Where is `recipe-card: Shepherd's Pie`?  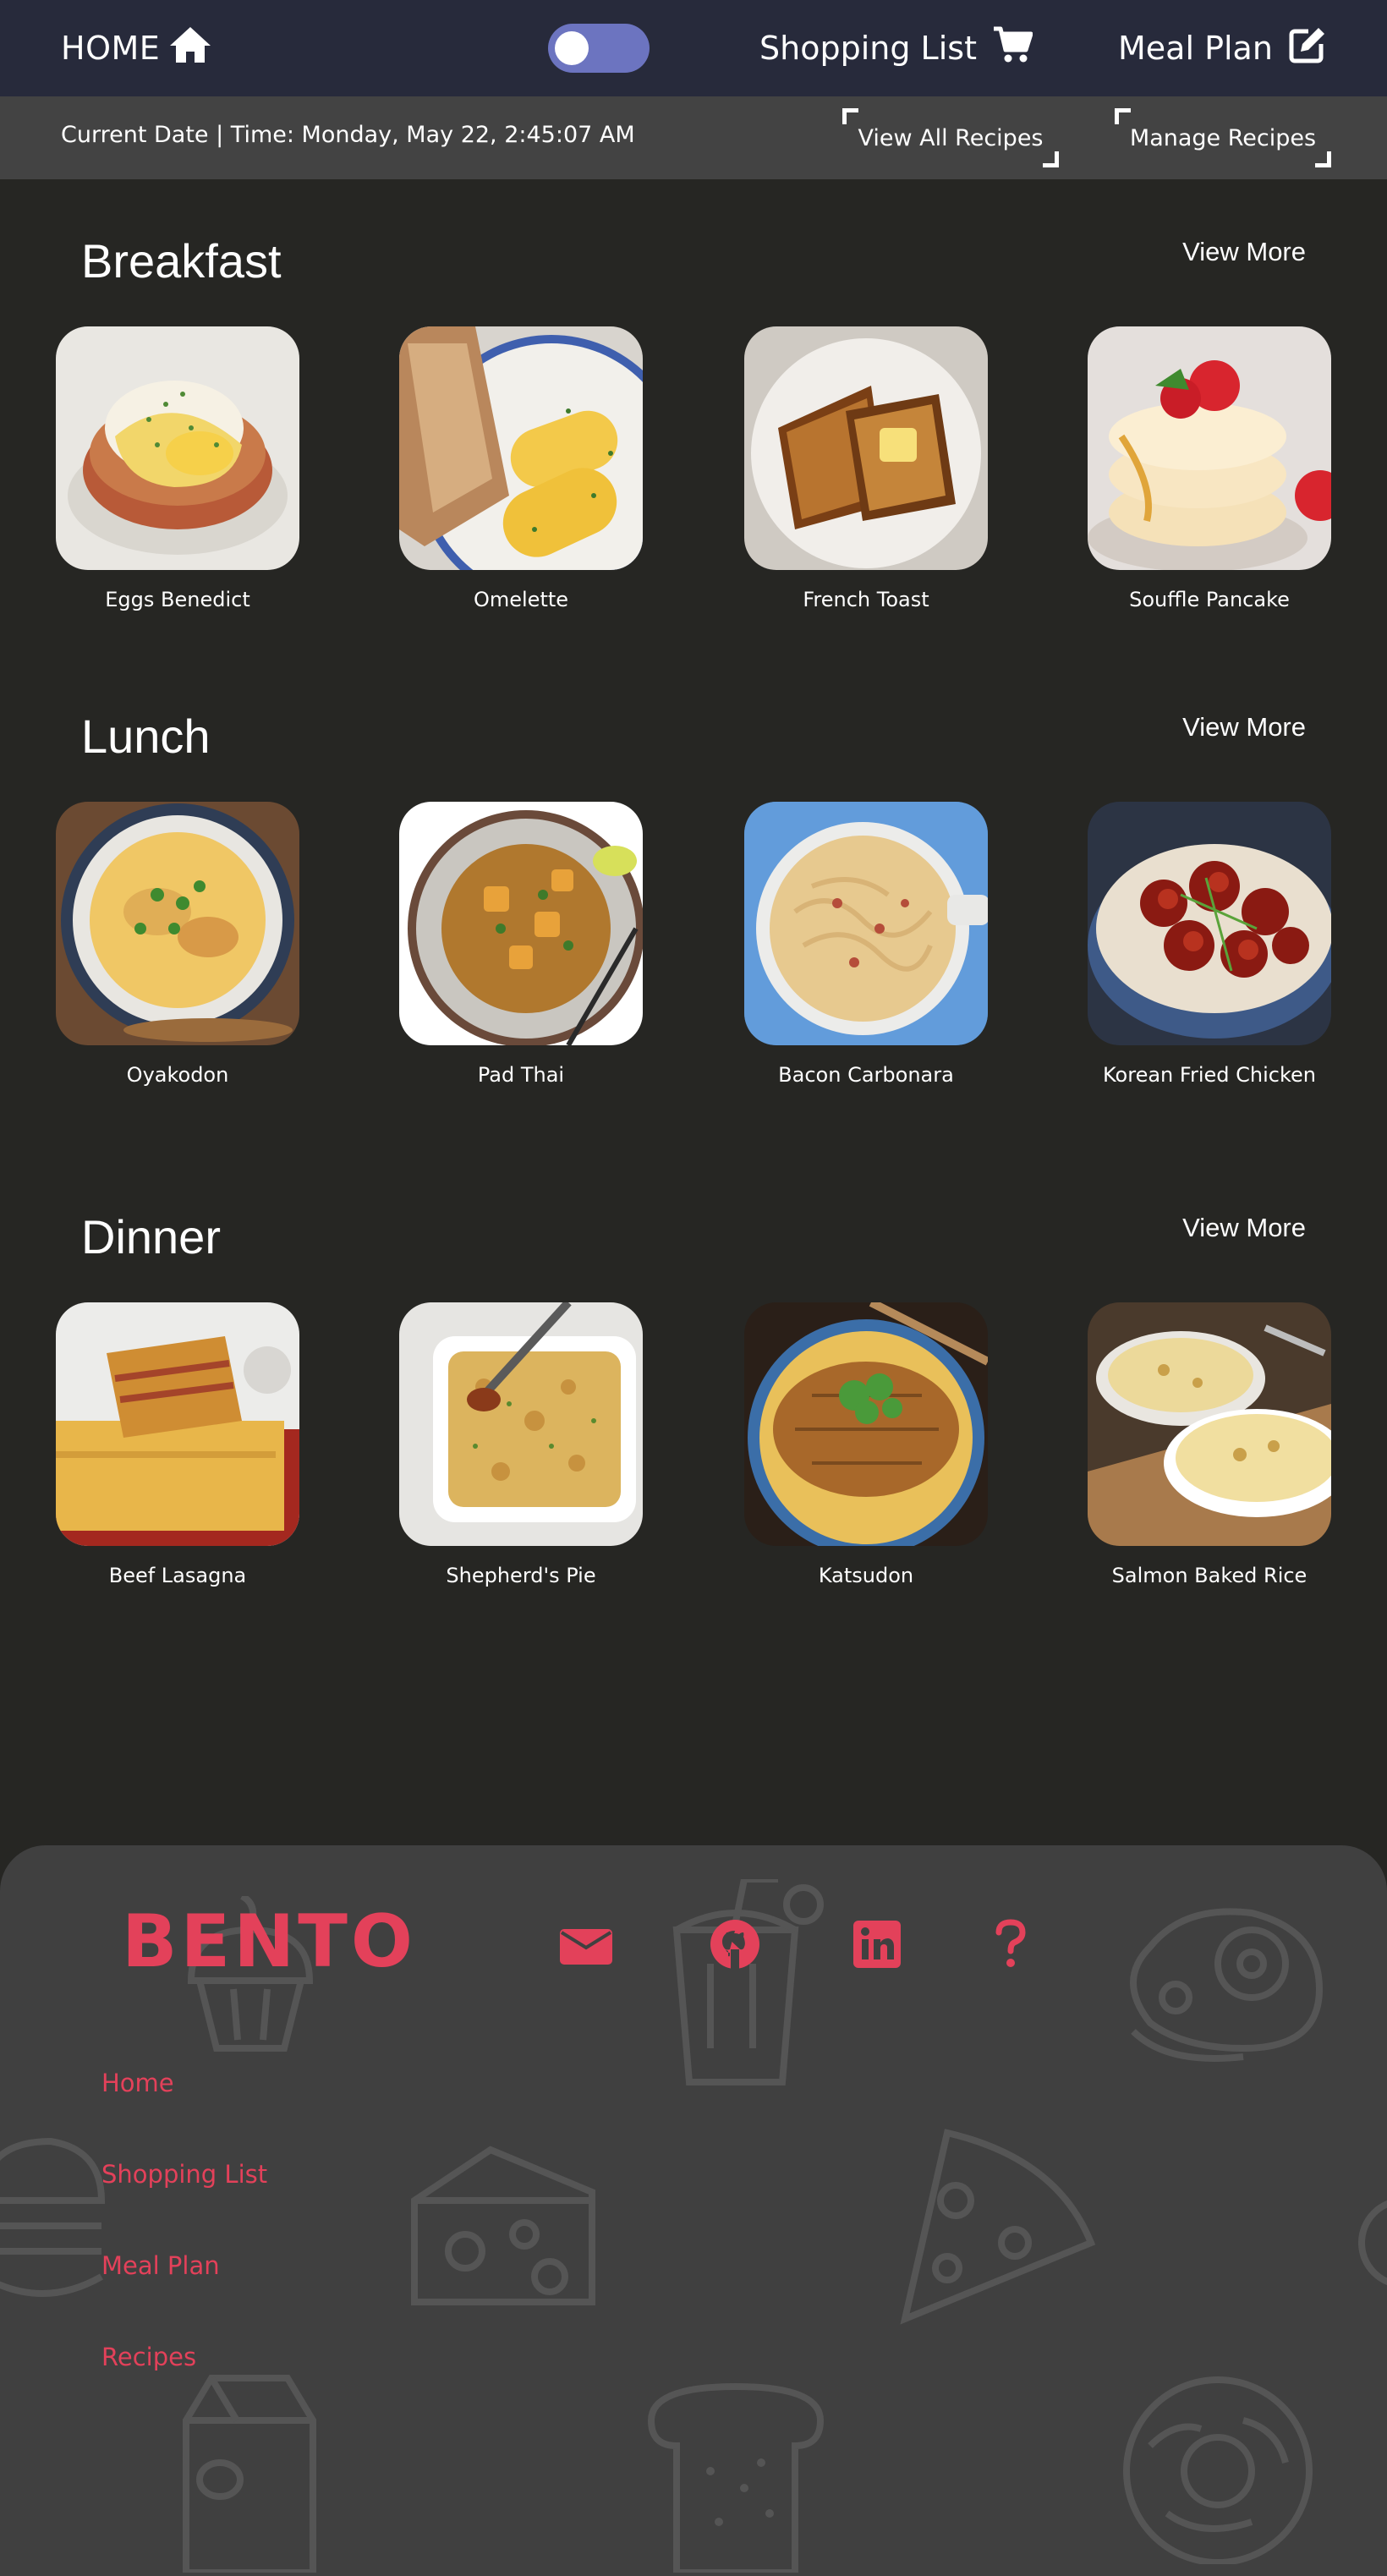
recipe-card: Shepherd's Pie is located at coordinates (521, 1445).